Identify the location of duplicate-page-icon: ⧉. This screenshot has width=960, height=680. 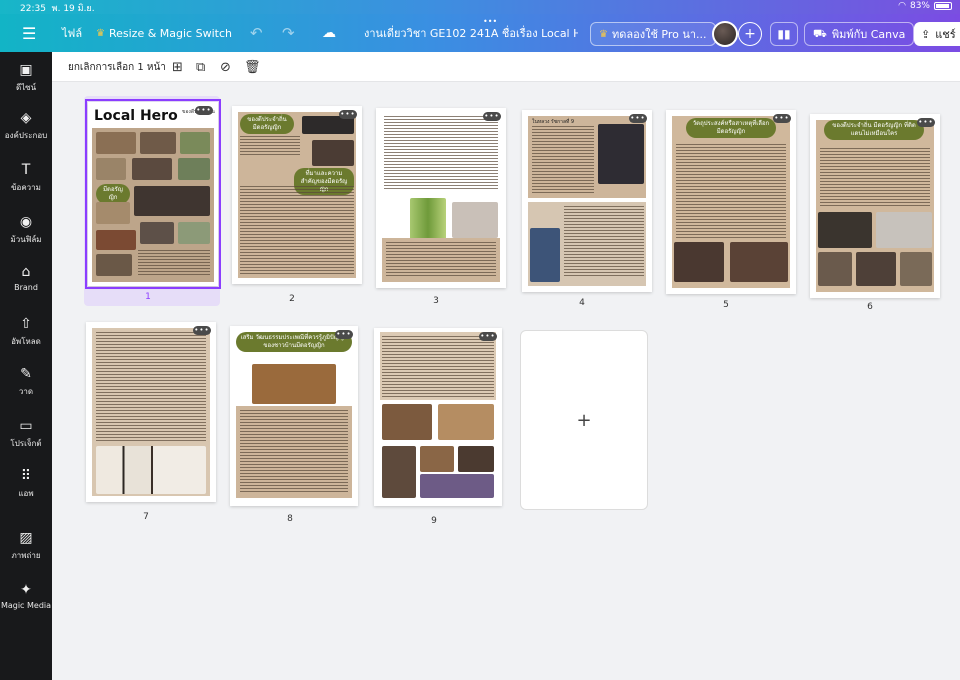
(200, 67).